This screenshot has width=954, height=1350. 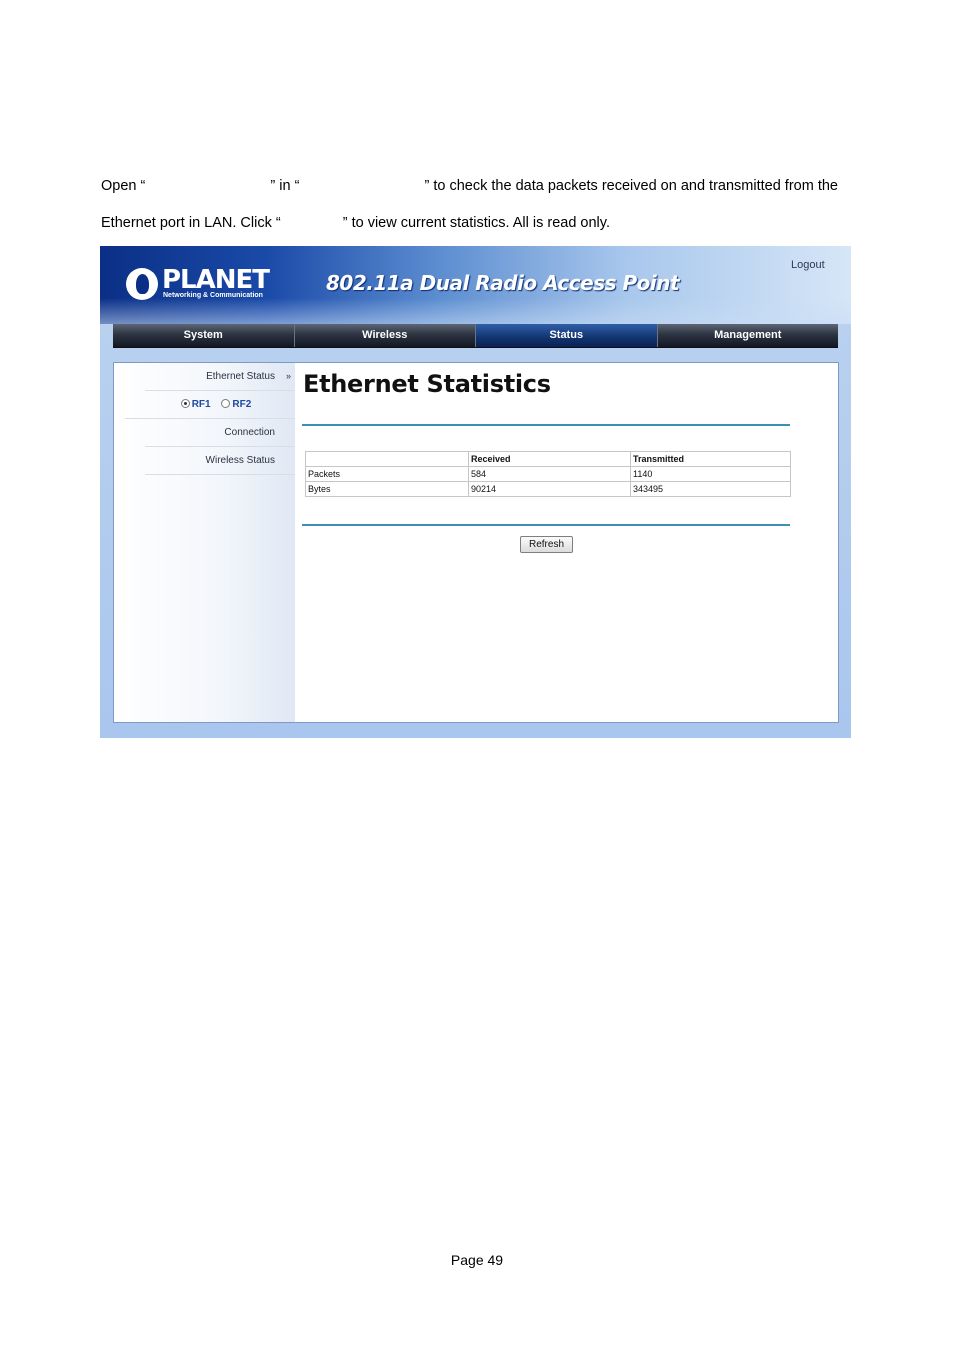 What do you see at coordinates (387, 489) in the screenshot?
I see `table-cell: Bytes` at bounding box center [387, 489].